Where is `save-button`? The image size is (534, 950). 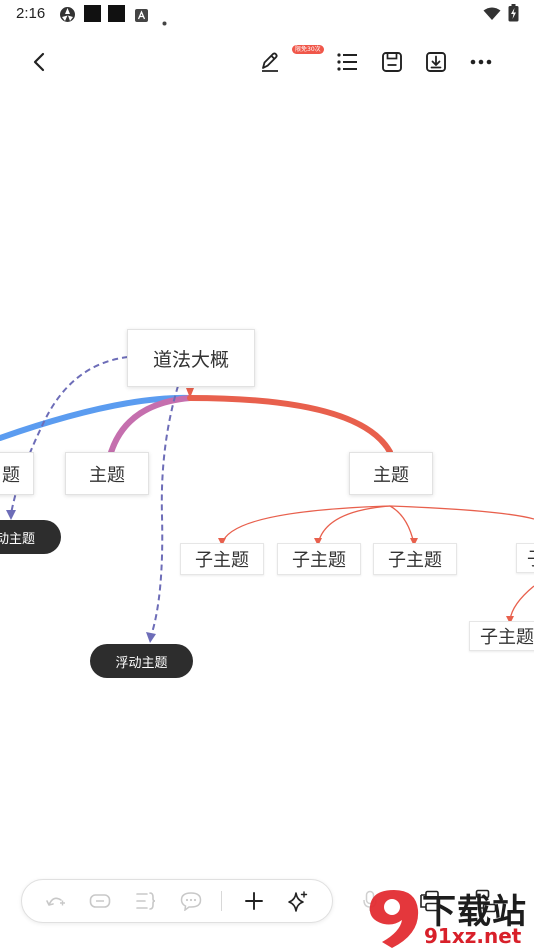
save-button is located at coordinates (392, 62).